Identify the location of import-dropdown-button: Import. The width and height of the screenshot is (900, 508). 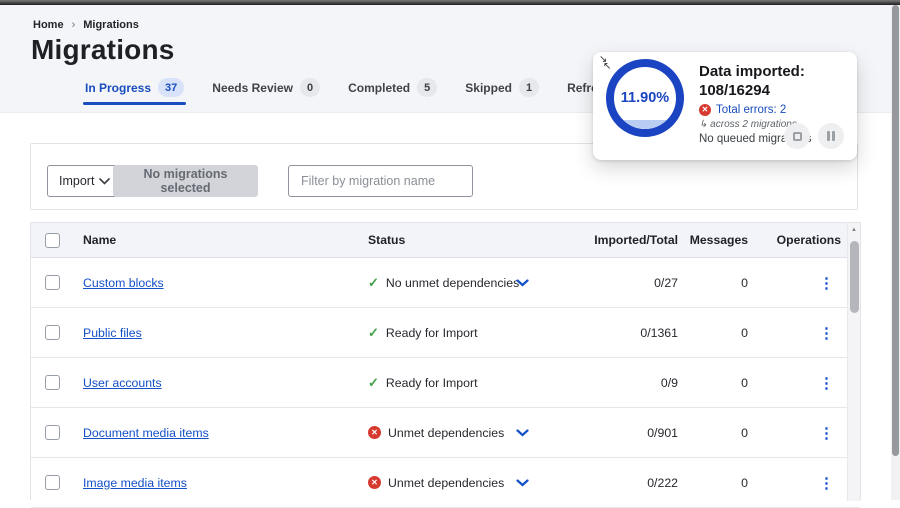
(85, 181).